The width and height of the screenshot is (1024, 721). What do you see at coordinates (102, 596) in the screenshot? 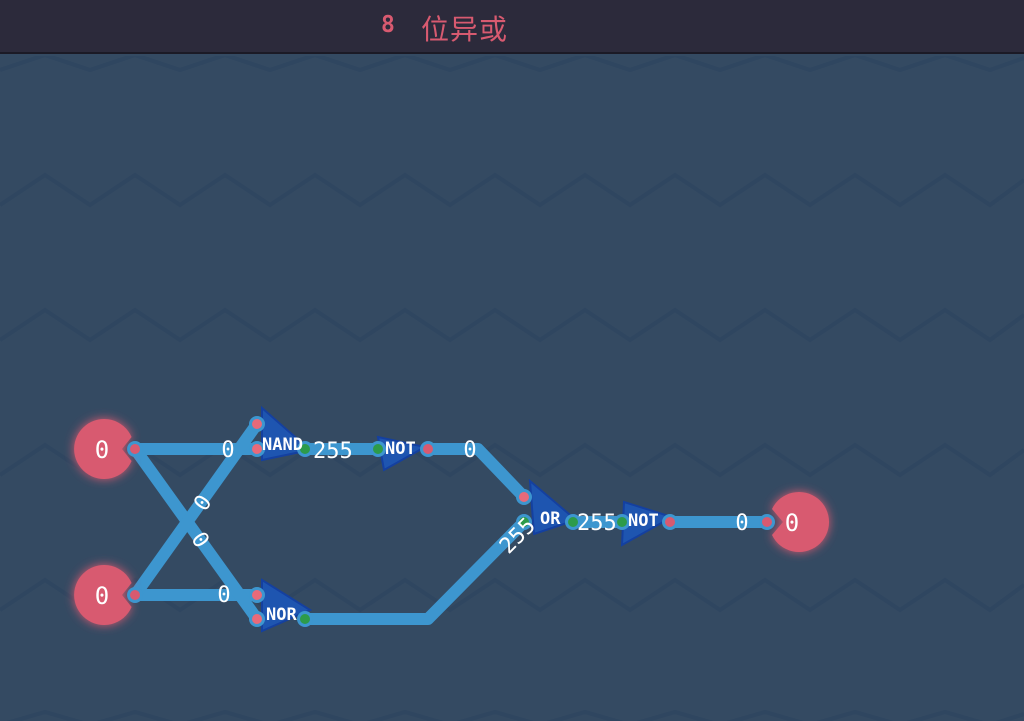
I see `input-b-value: 0` at bounding box center [102, 596].